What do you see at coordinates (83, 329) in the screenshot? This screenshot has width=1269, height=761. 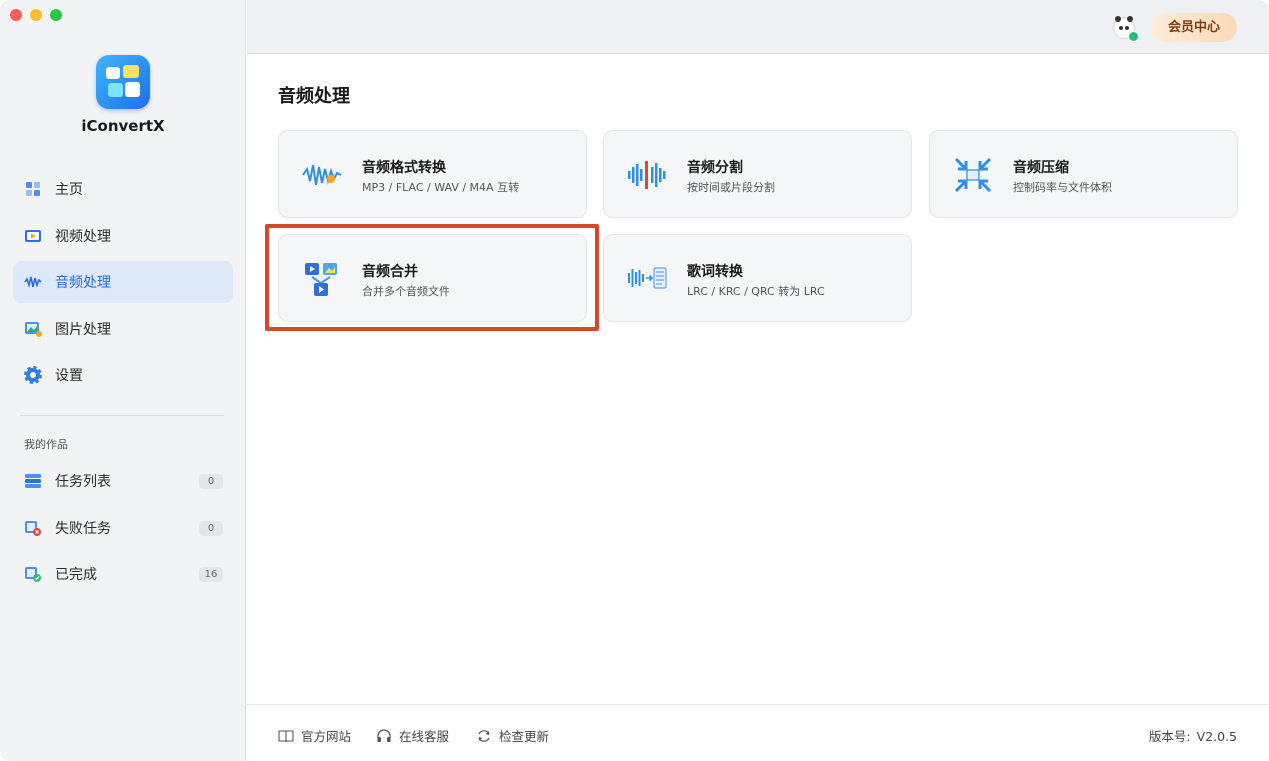 I see `sidebar-item-label: 图片处理` at bounding box center [83, 329].